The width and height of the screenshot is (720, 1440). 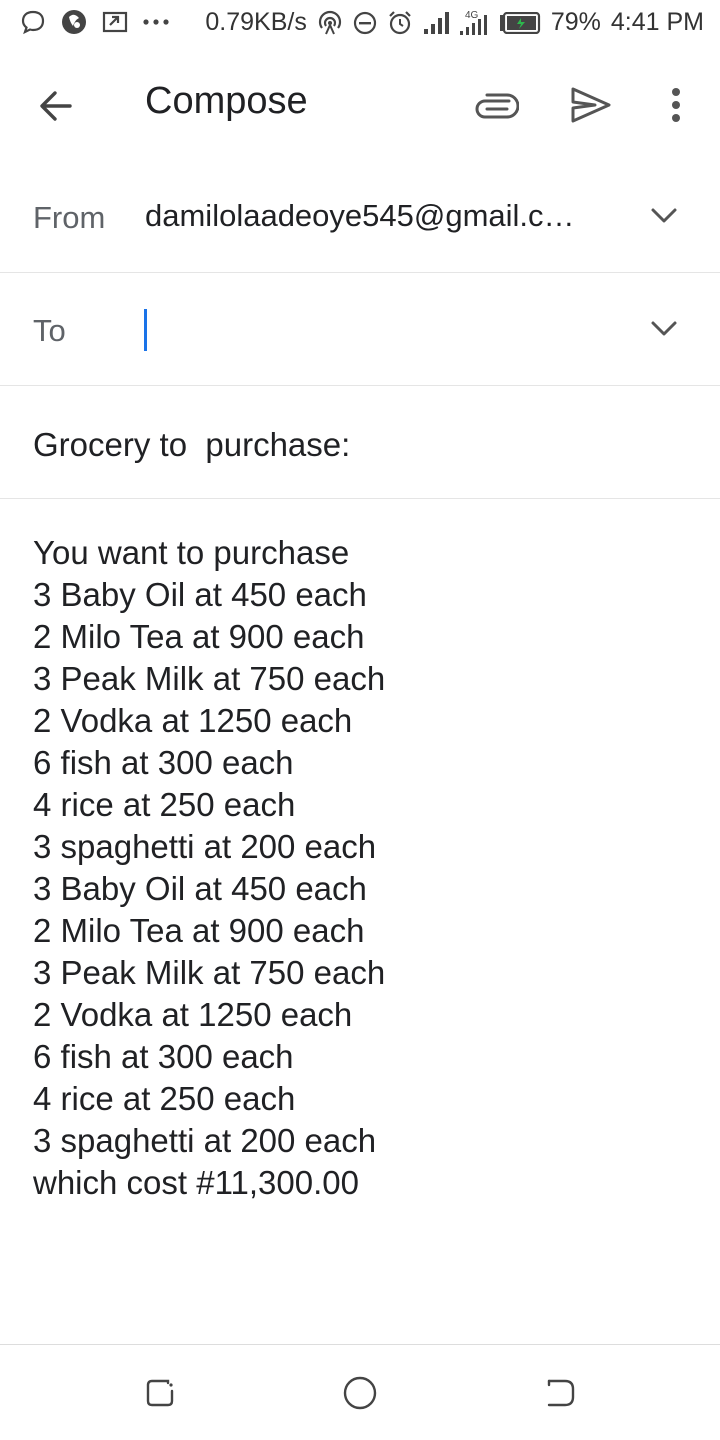 I want to click on more-options-button, so click(x=676, y=105).